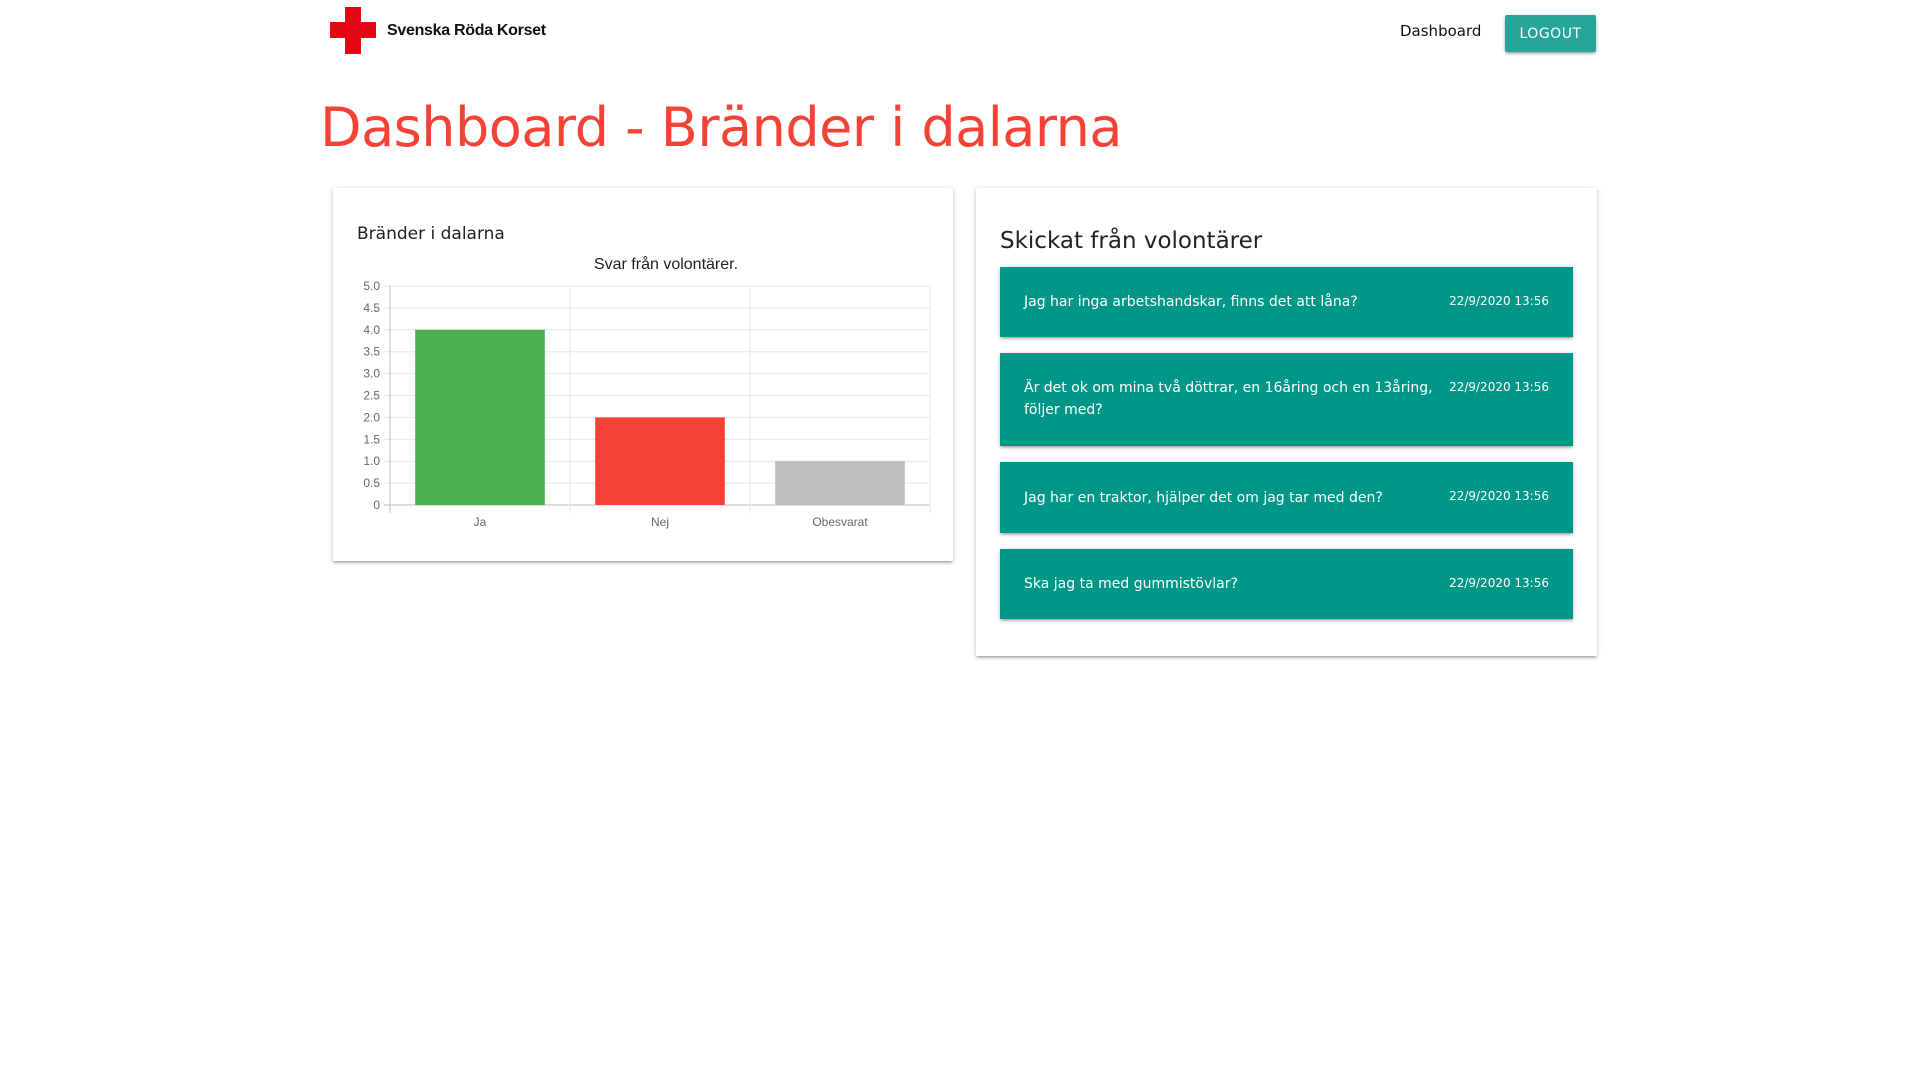  Describe the element at coordinates (353, 30) in the screenshot. I see `red-cross-icon` at that location.